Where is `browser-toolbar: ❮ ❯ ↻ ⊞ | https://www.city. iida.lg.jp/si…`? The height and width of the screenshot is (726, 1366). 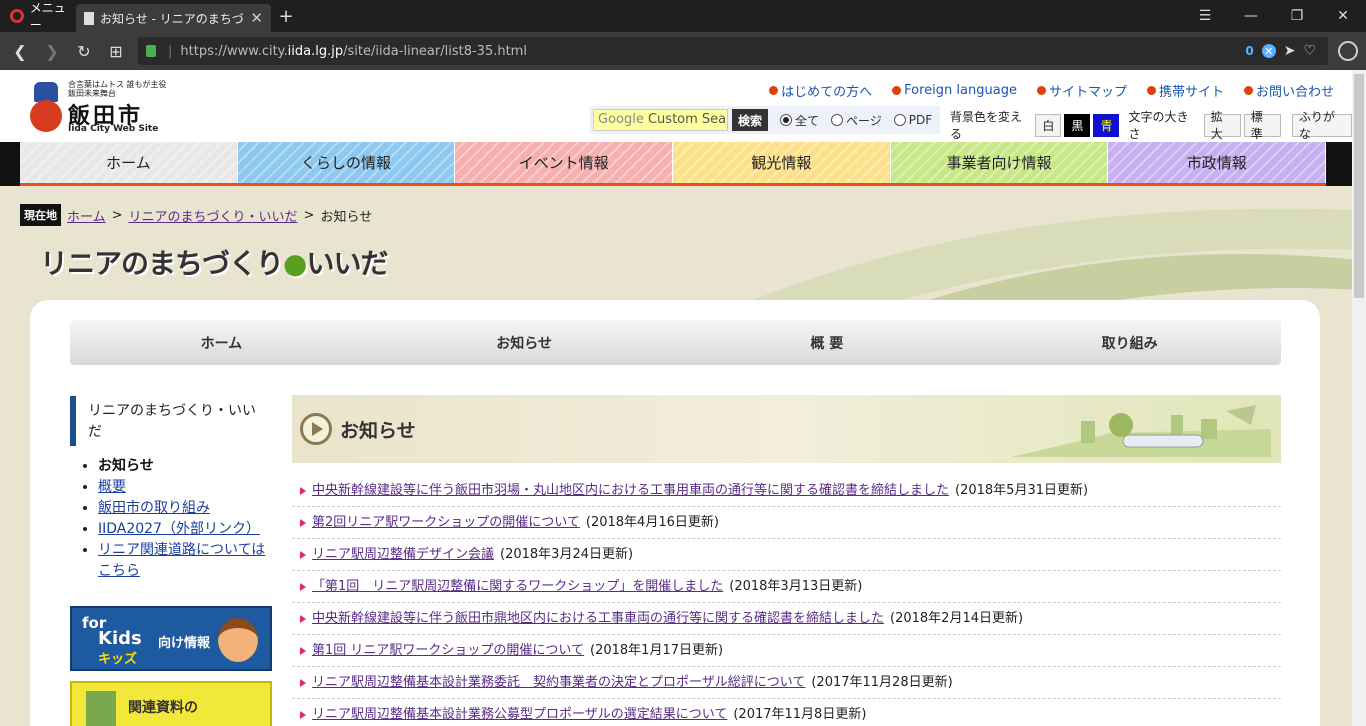
browser-toolbar: ❮ ❯ ↻ ⊞ | https://www.city. iida.lg.jp/si… is located at coordinates (683, 51).